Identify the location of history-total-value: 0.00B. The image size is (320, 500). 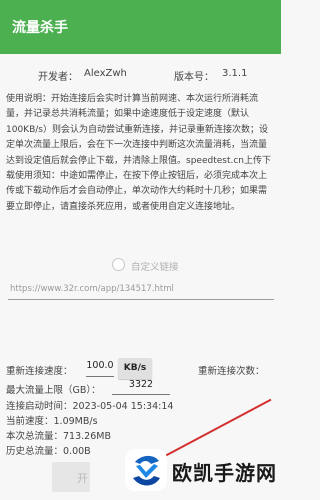
(77, 451).